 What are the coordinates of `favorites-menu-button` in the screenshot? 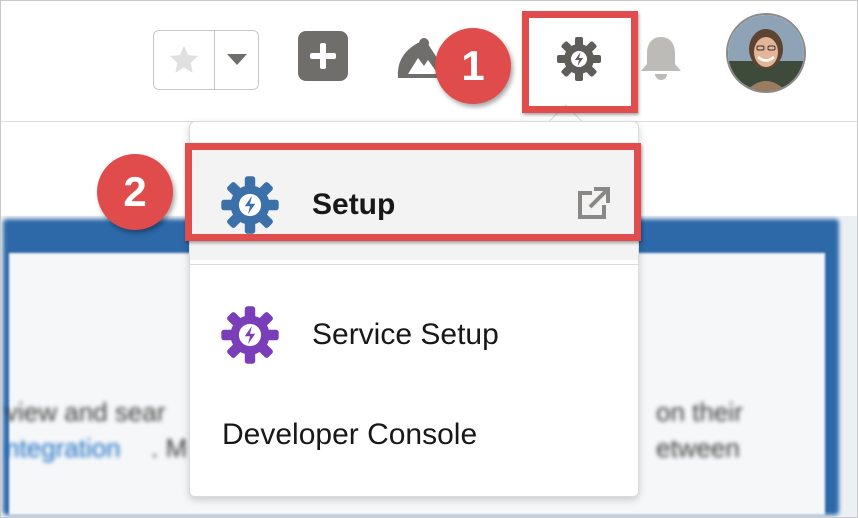 It's located at (236, 60).